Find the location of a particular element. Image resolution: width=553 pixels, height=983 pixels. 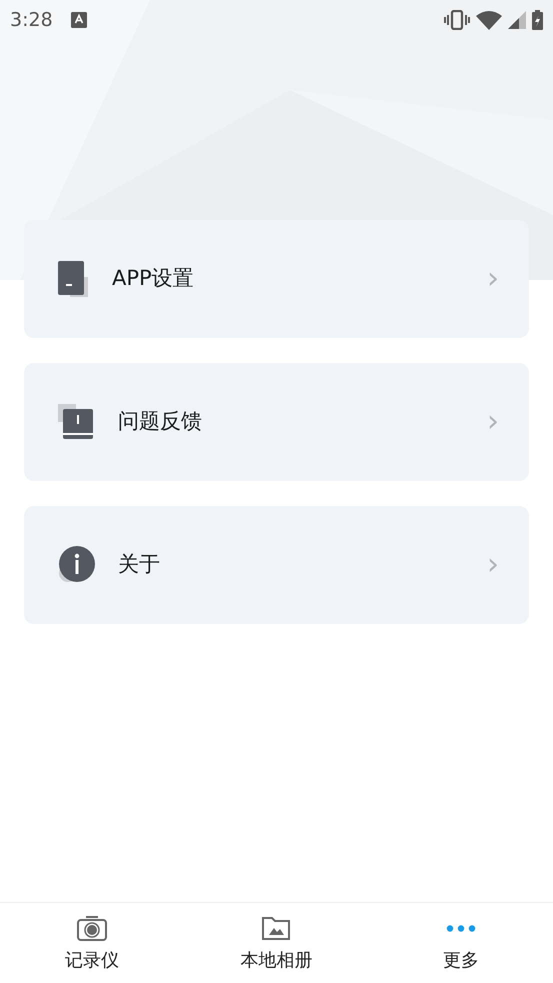

nav-tab: 更多 is located at coordinates (460, 943).